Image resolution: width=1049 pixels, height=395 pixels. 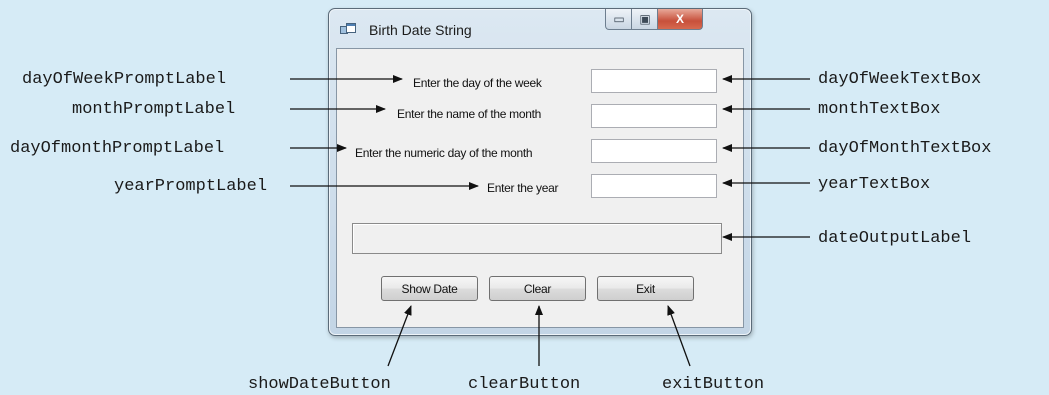 What do you see at coordinates (679, 336) in the screenshot?
I see `arrow-exit-button` at bounding box center [679, 336].